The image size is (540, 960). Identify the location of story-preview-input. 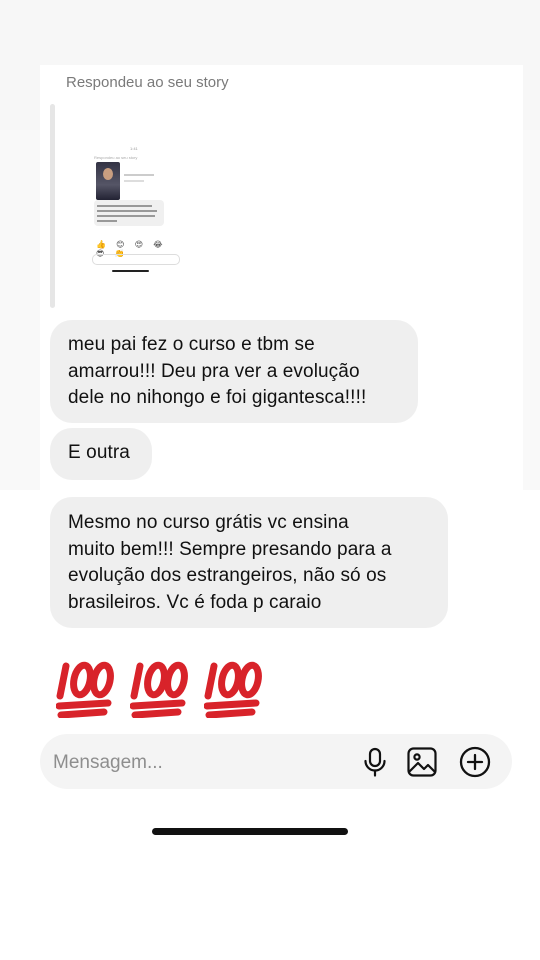
(136, 259).